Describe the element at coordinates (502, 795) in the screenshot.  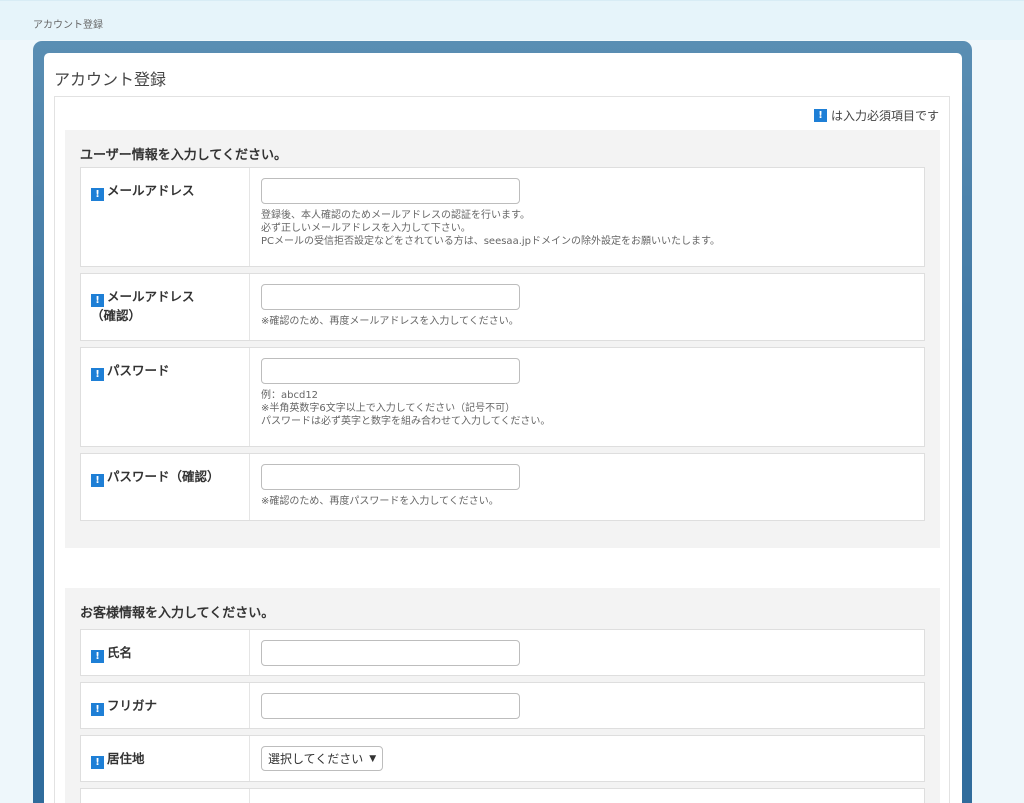
I see `row-next` at that location.